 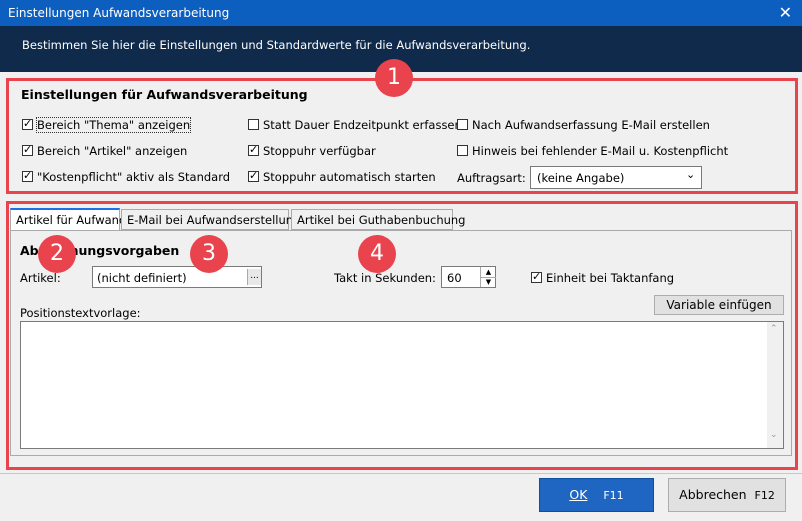 I want to click on window-title: Einstellungen Aufwandsverarbeitung, so click(x=119, y=13).